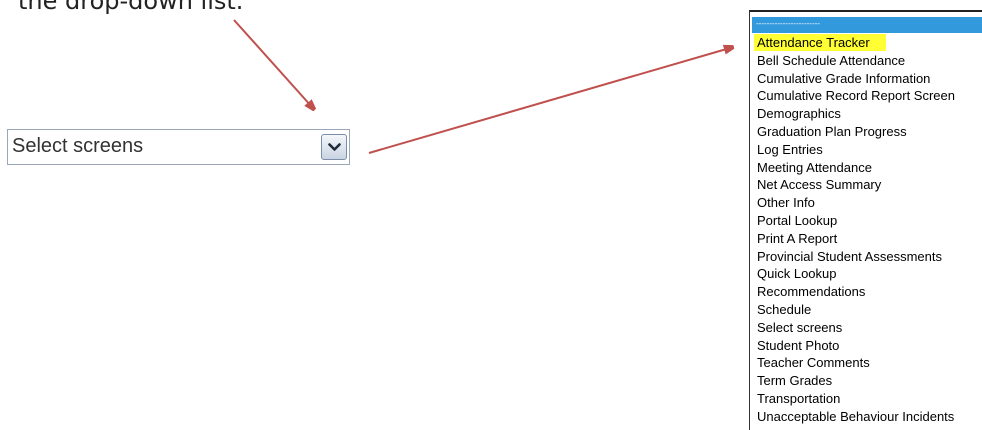 This screenshot has height=430, width=982. I want to click on dropdown-option: Cumulative Record Report Screen, so click(856, 96).